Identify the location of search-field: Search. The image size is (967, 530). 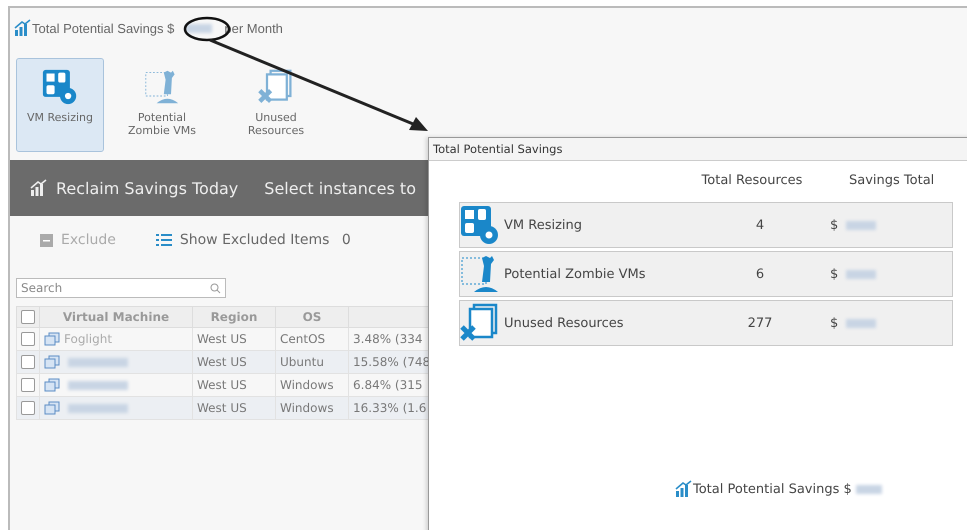
(121, 288).